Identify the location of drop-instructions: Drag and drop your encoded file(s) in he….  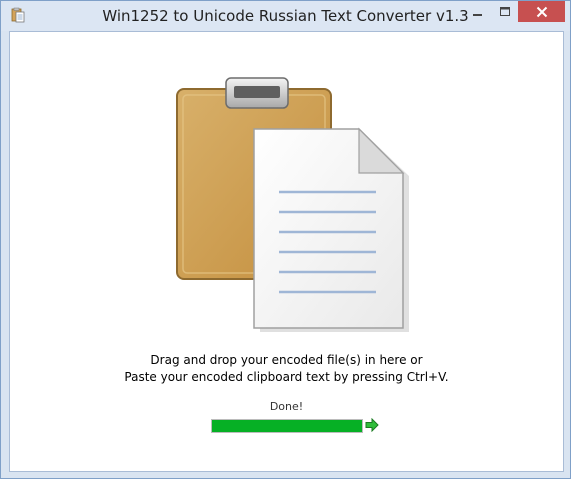
(286, 369).